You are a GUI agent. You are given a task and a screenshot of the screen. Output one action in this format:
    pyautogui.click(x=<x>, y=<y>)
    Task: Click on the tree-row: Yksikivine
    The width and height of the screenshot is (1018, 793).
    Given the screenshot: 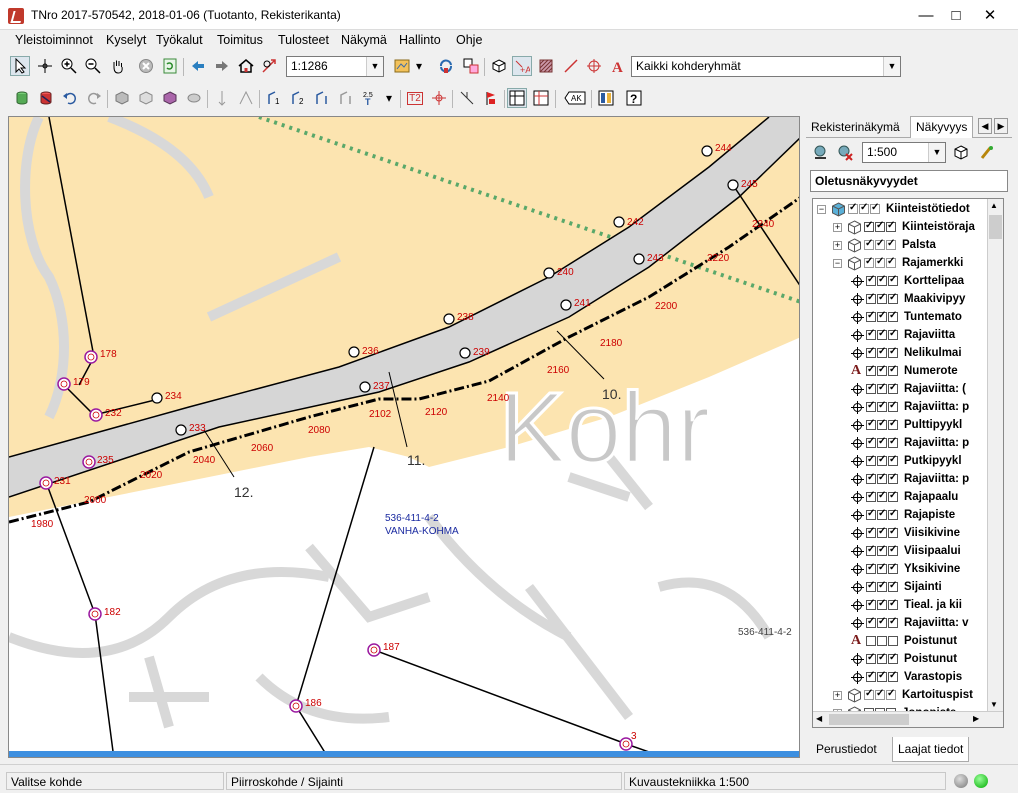 What is the action you would take?
    pyautogui.click(x=900, y=570)
    